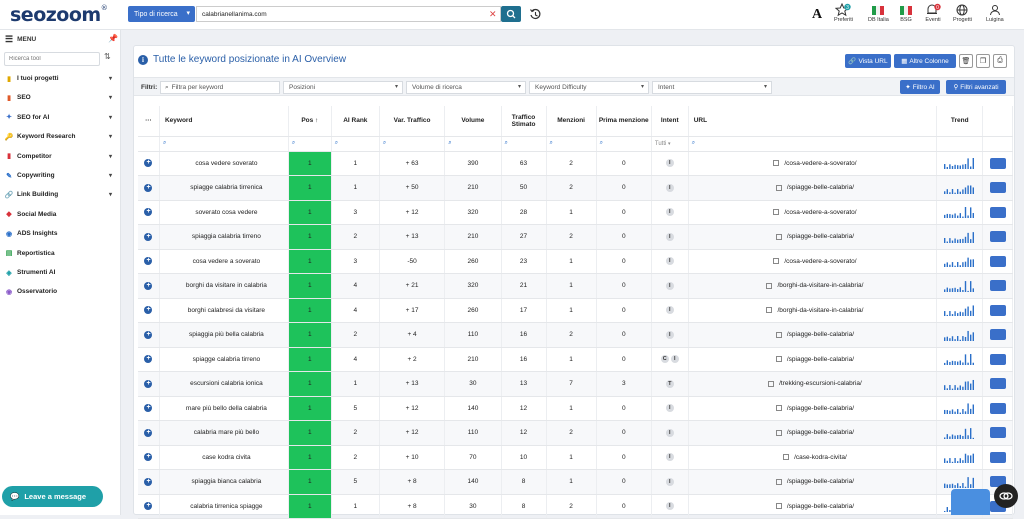  Describe the element at coordinates (976, 87) in the screenshot. I see `filtri-avanzati-button: ⚲ Filtri avanzati` at that location.